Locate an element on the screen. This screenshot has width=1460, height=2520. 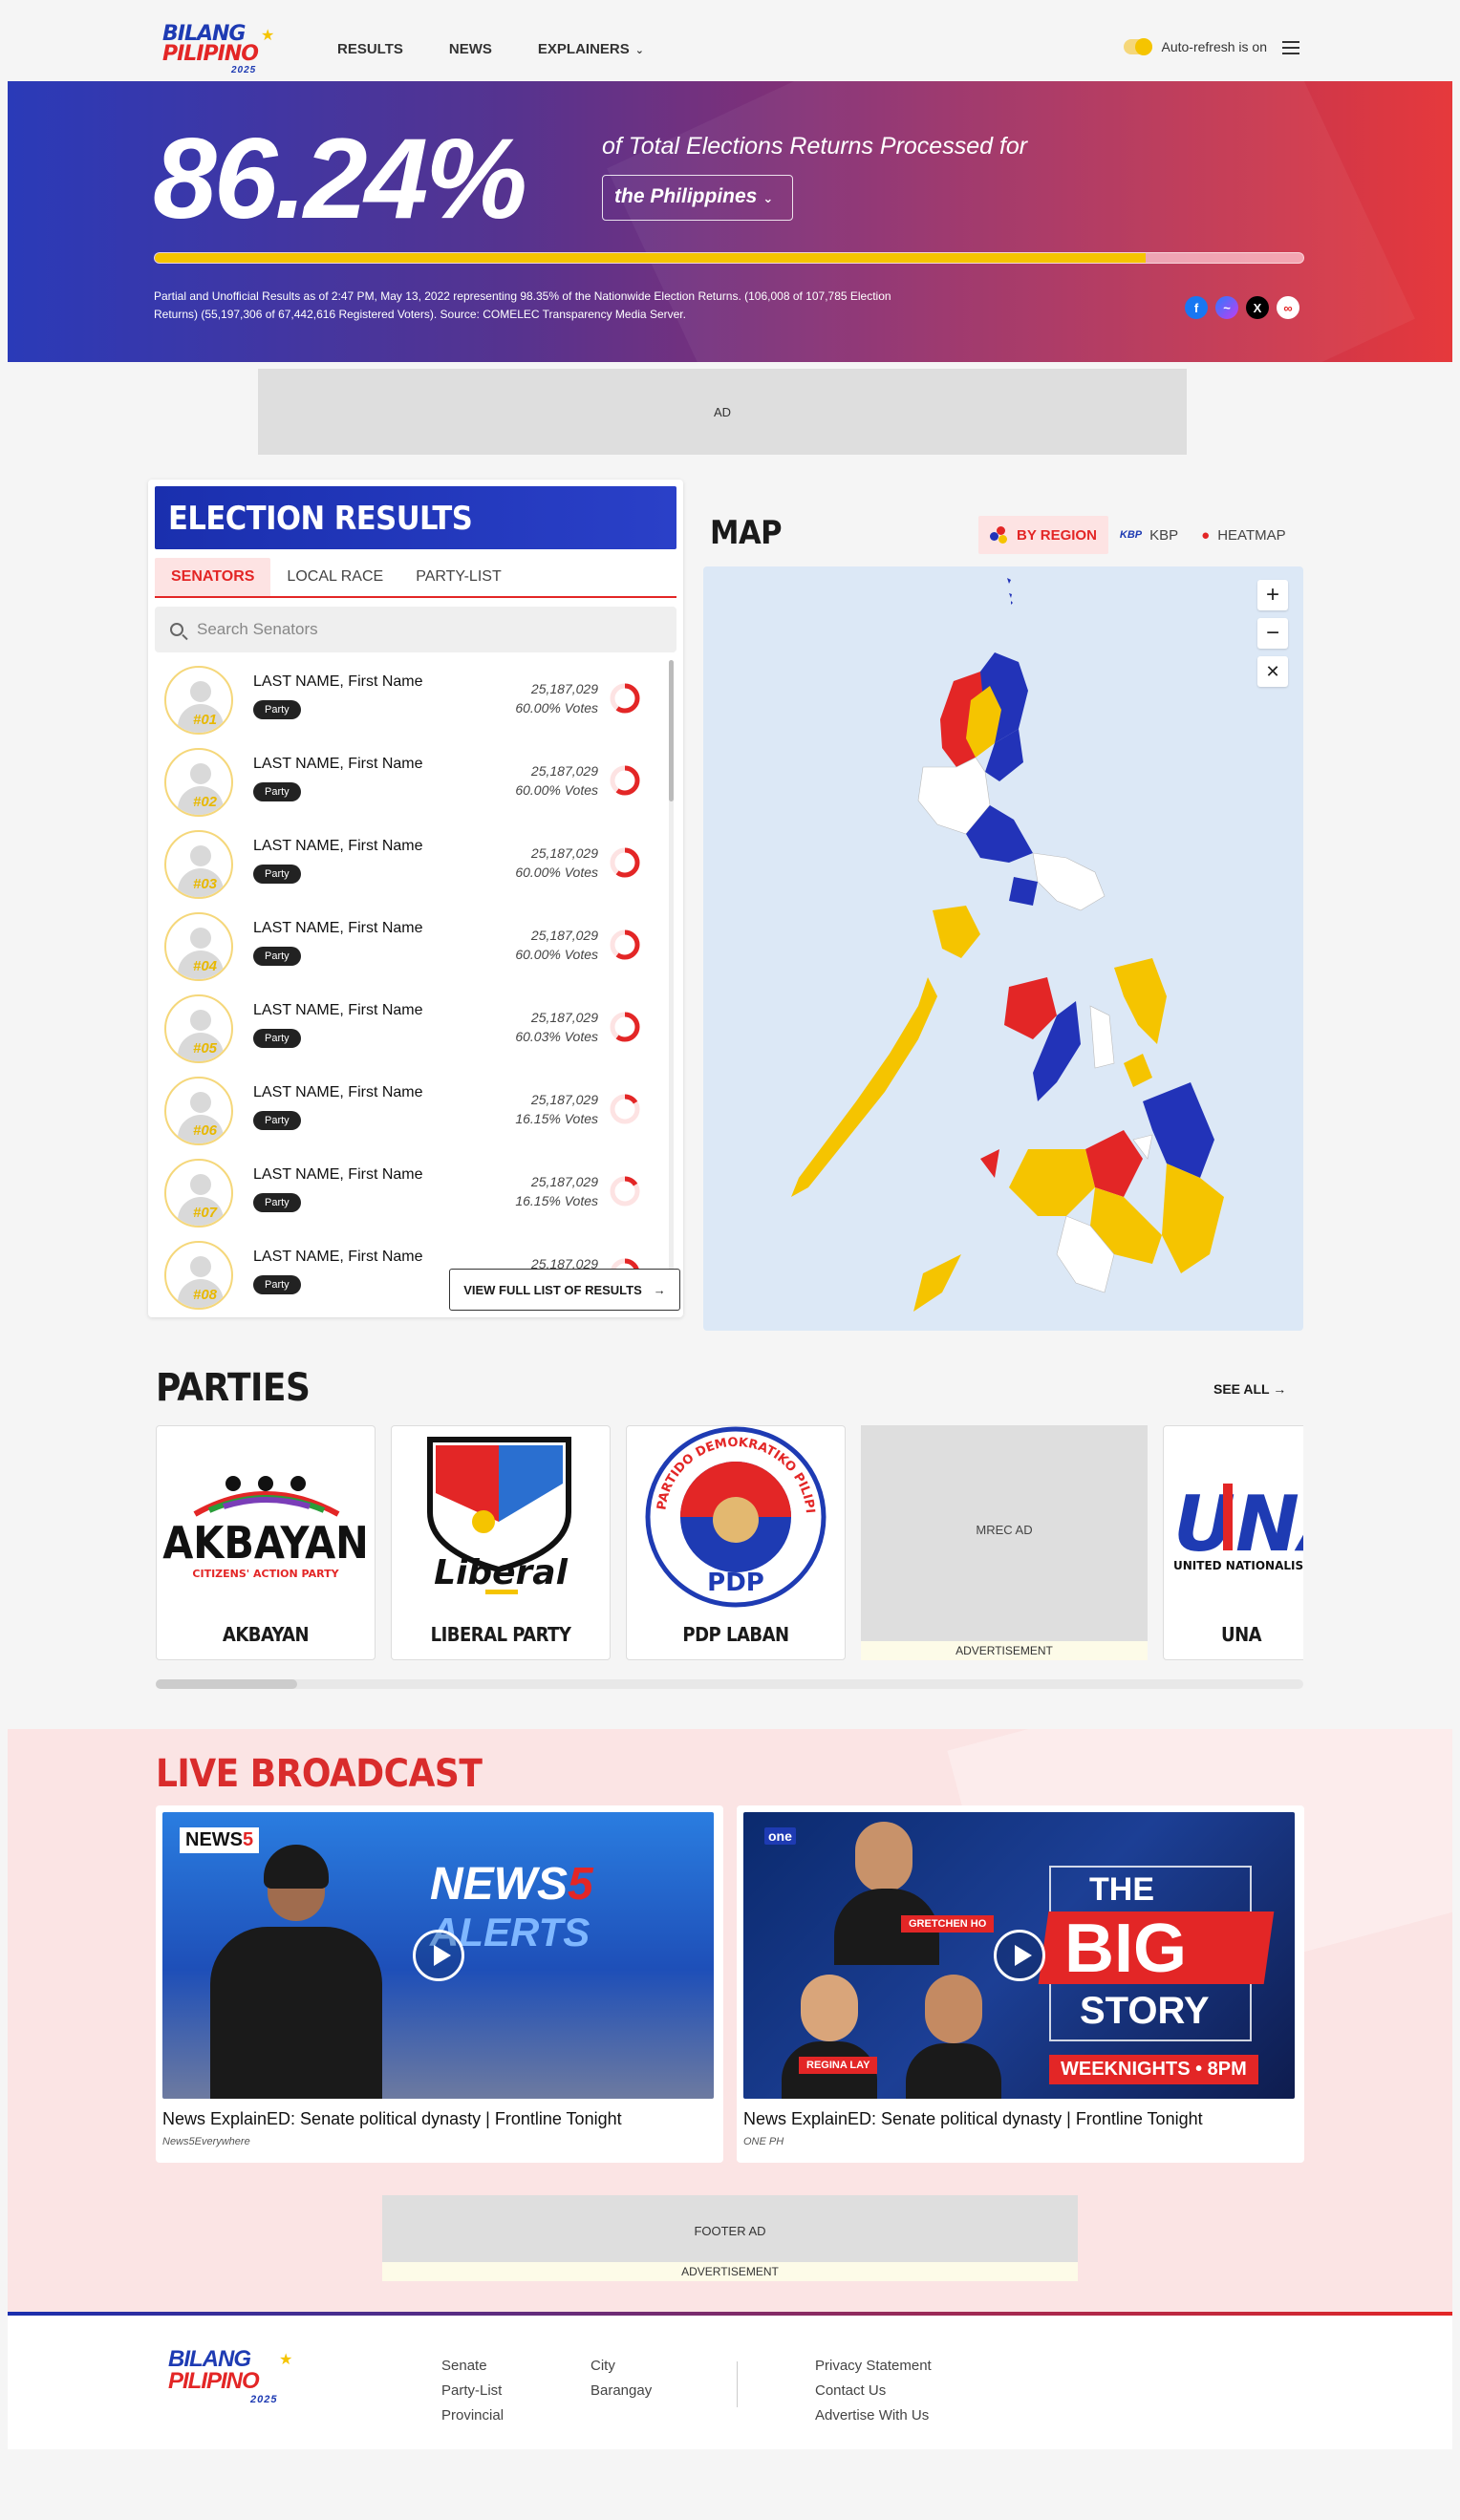
region-zamboanga is located at coordinates (1052, 1182).